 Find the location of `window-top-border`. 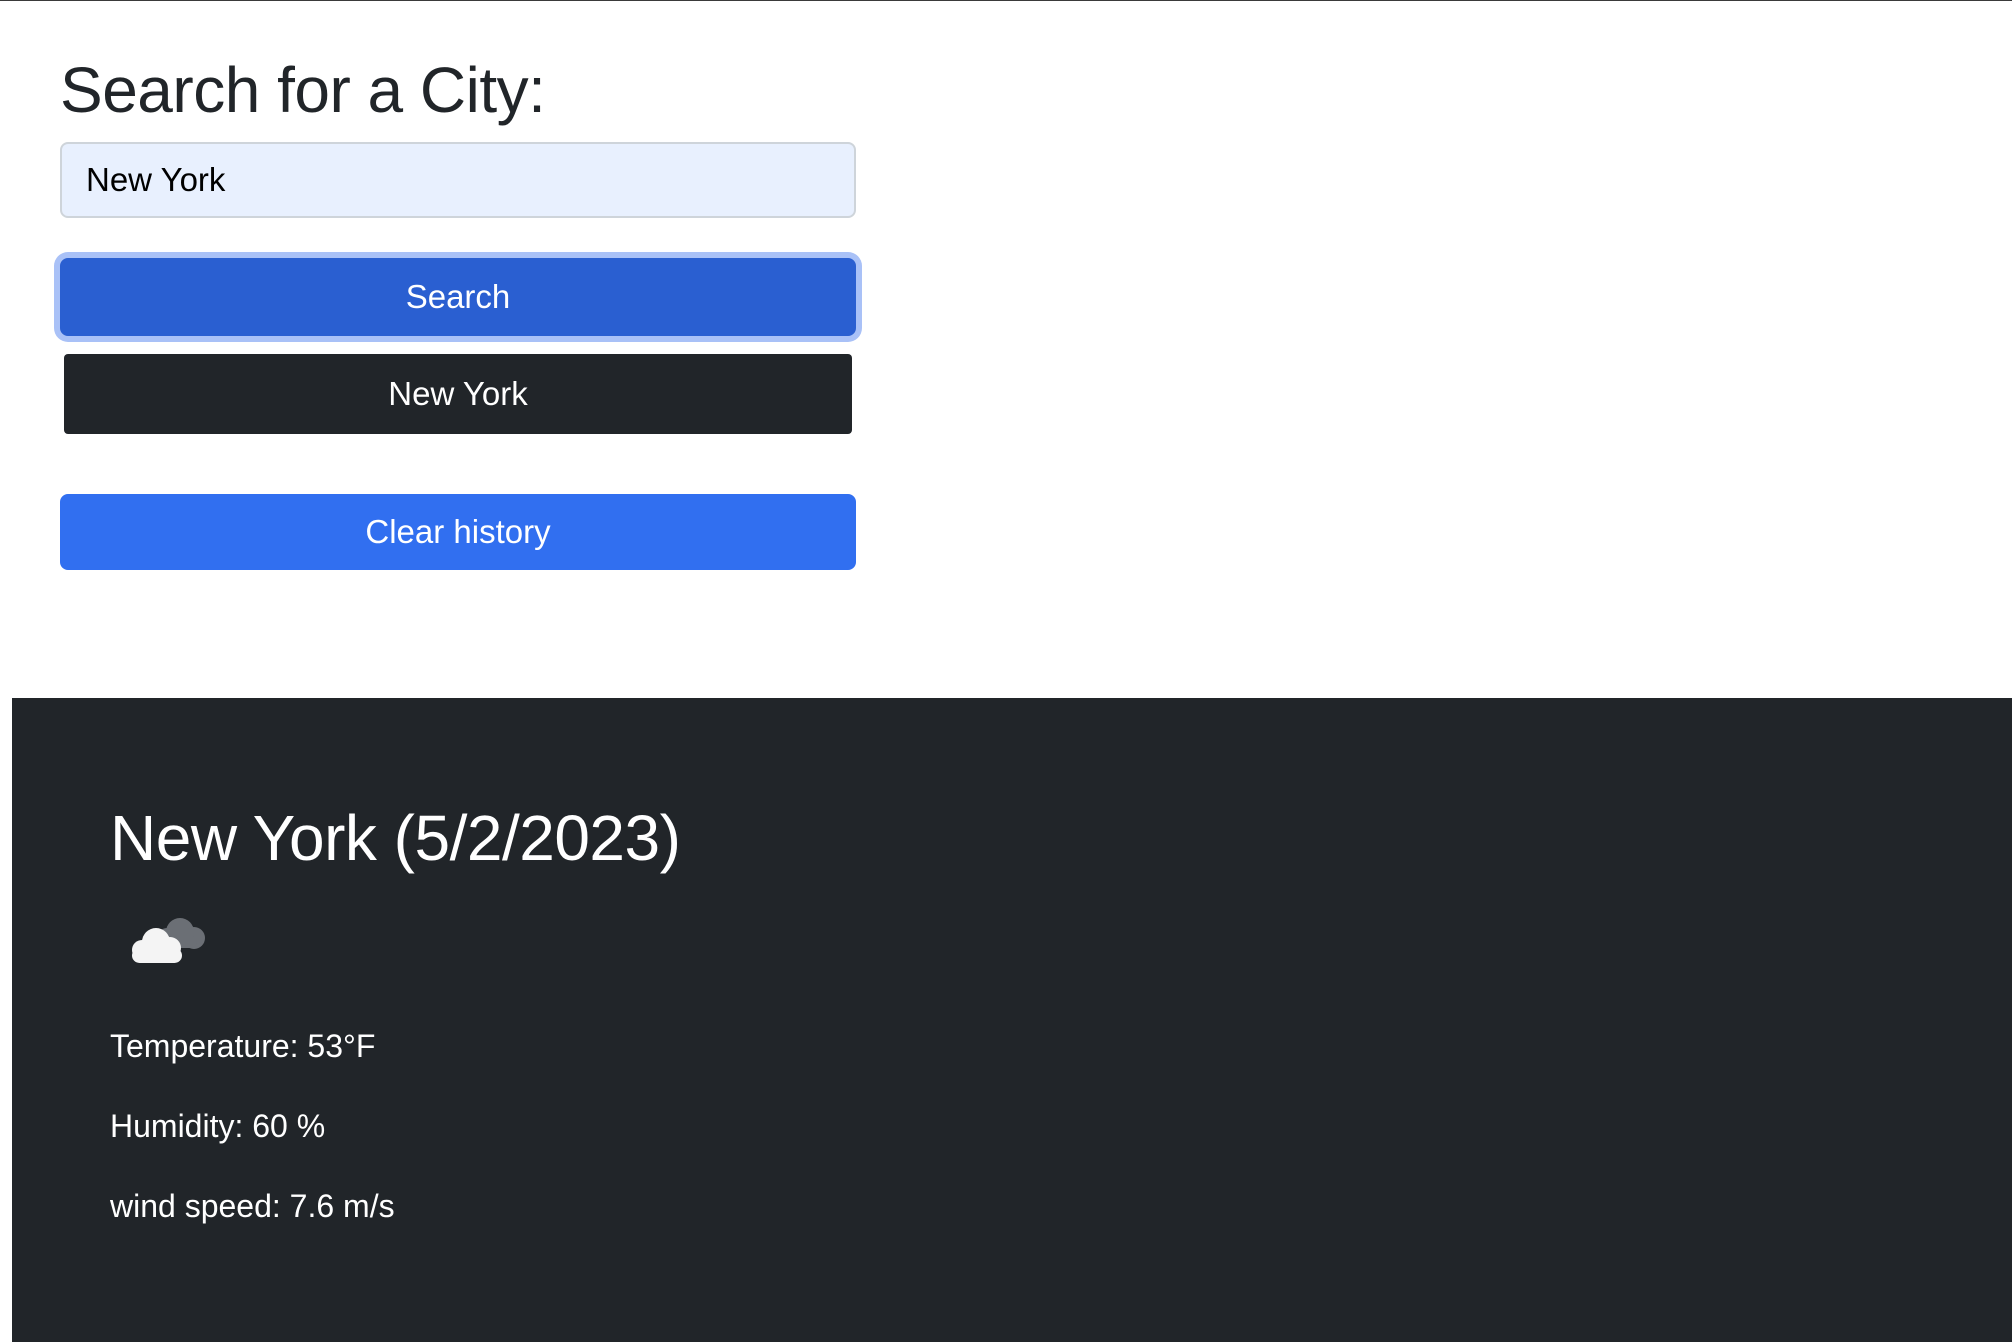

window-top-border is located at coordinates (1006, 0).